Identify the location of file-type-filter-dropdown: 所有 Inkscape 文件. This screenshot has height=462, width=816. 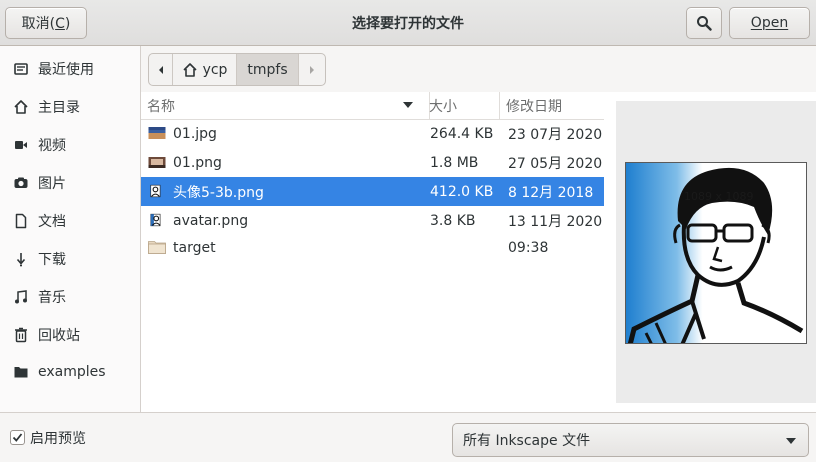
(630, 440).